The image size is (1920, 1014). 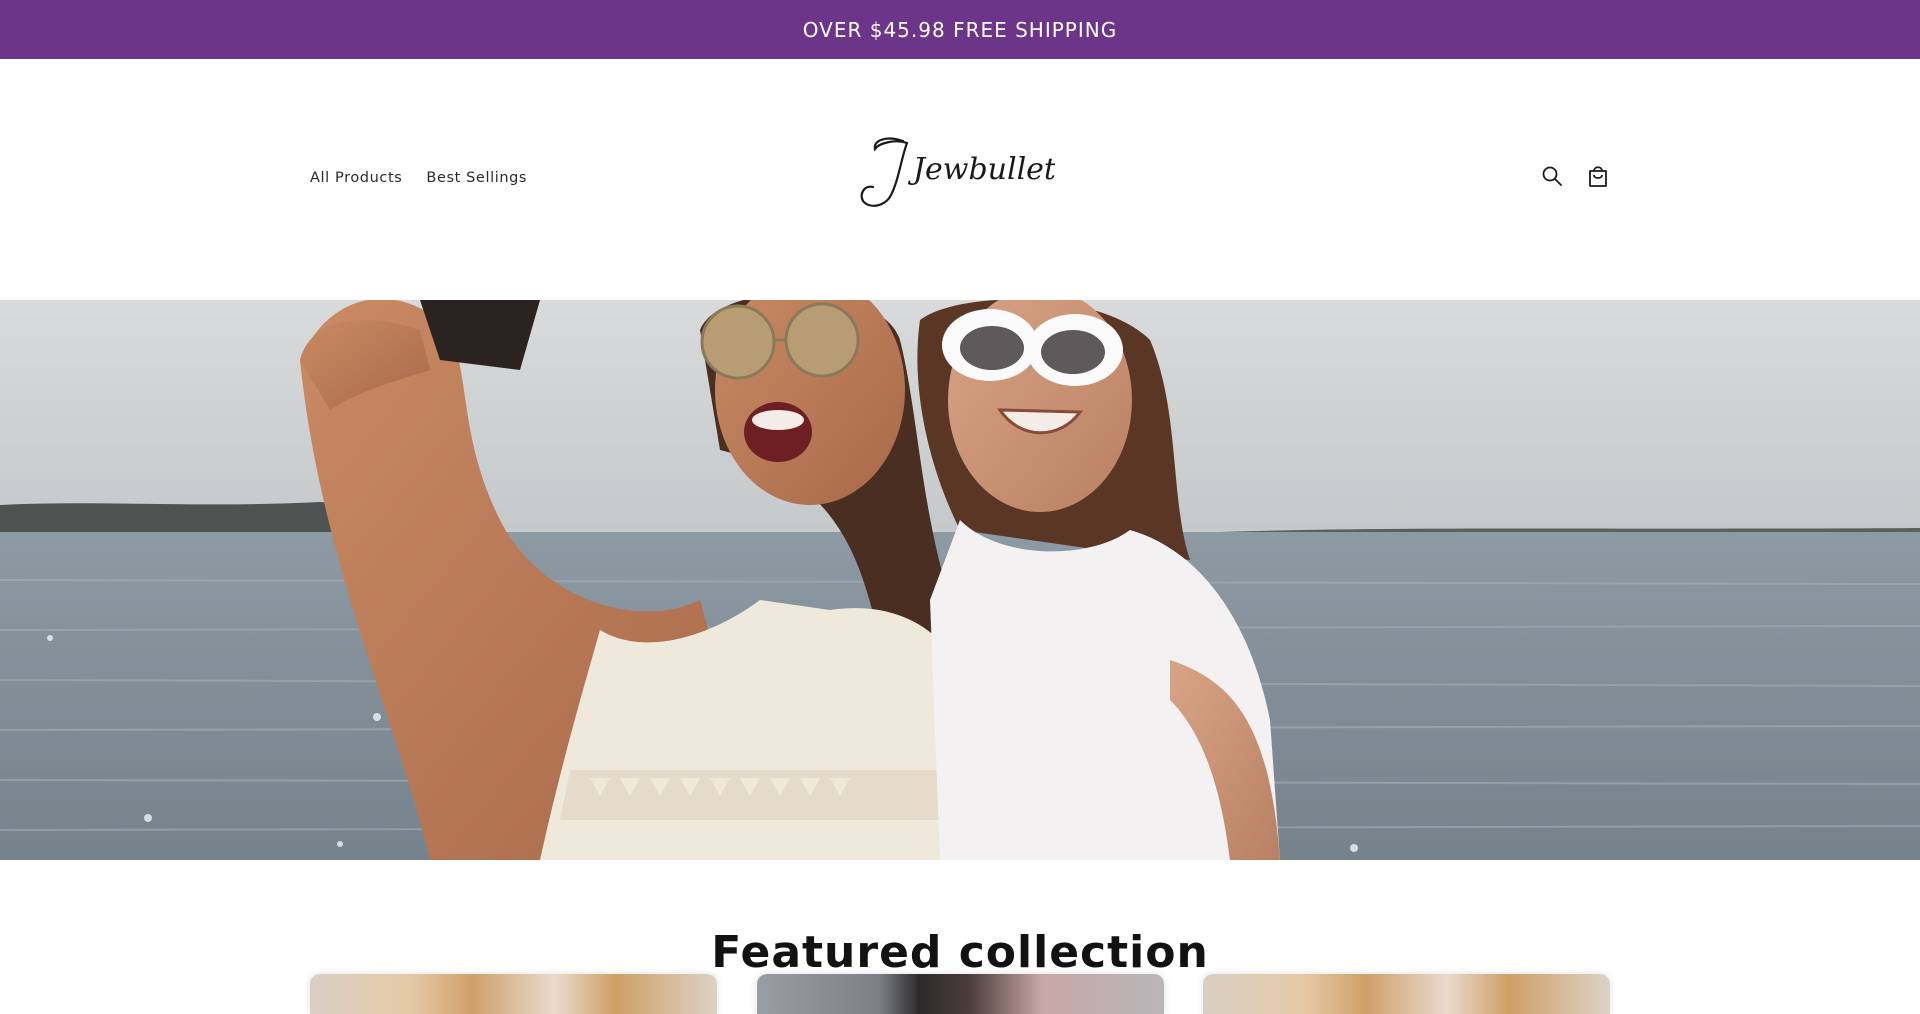 I want to click on nav-item-best-sellings: Best Sellings, so click(x=476, y=178).